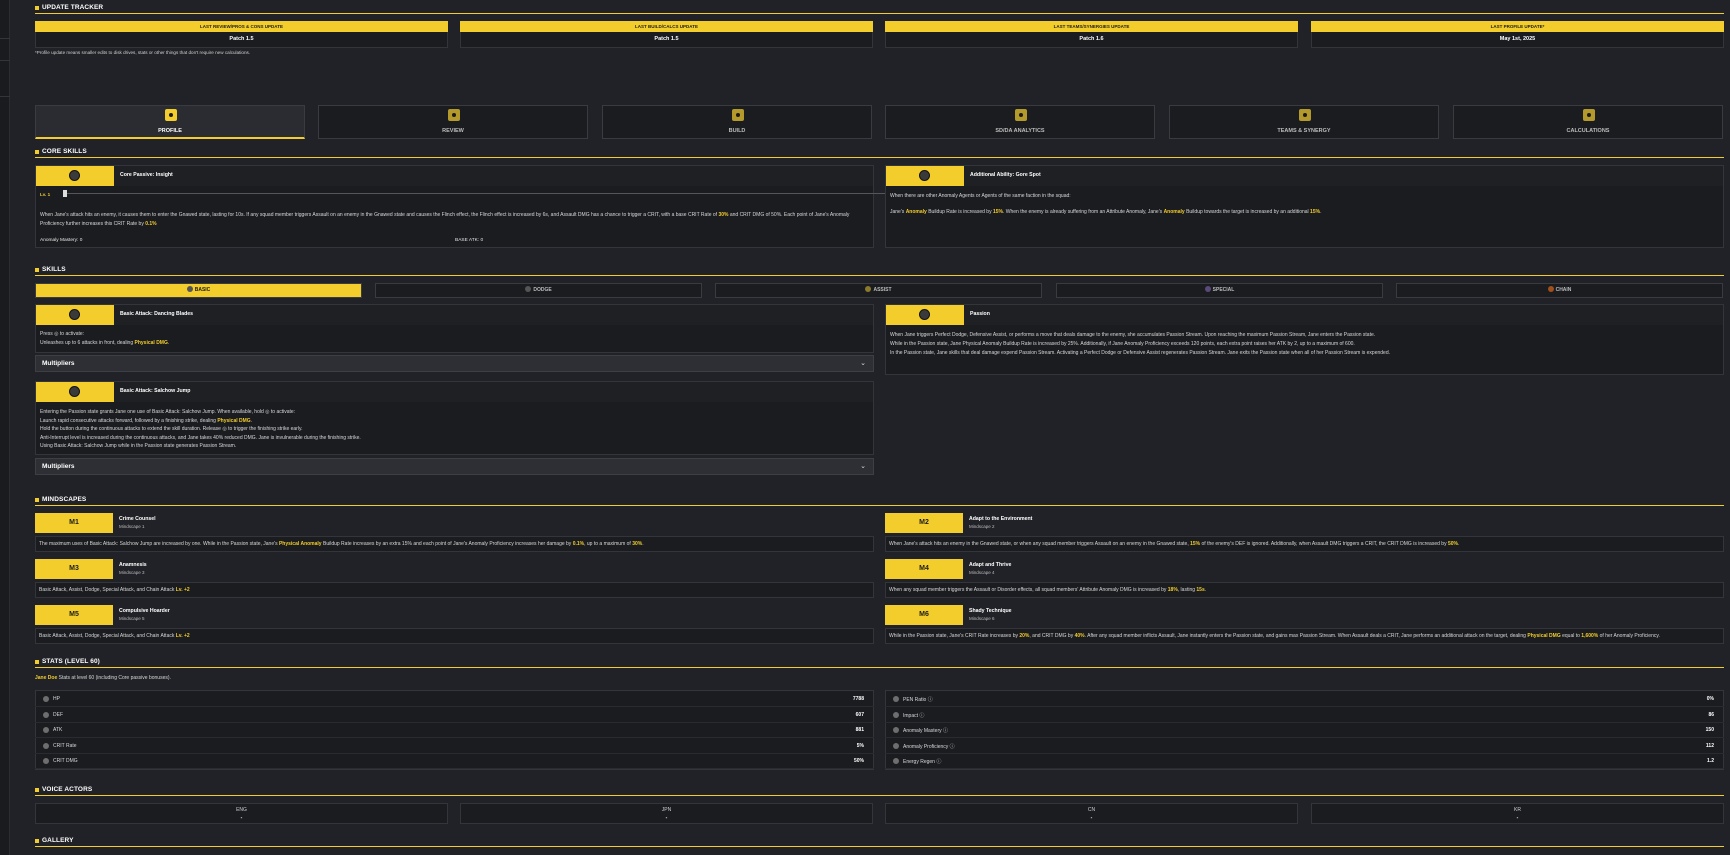 The width and height of the screenshot is (1730, 855). I want to click on mindscape-title: Shady Technique, so click(990, 611).